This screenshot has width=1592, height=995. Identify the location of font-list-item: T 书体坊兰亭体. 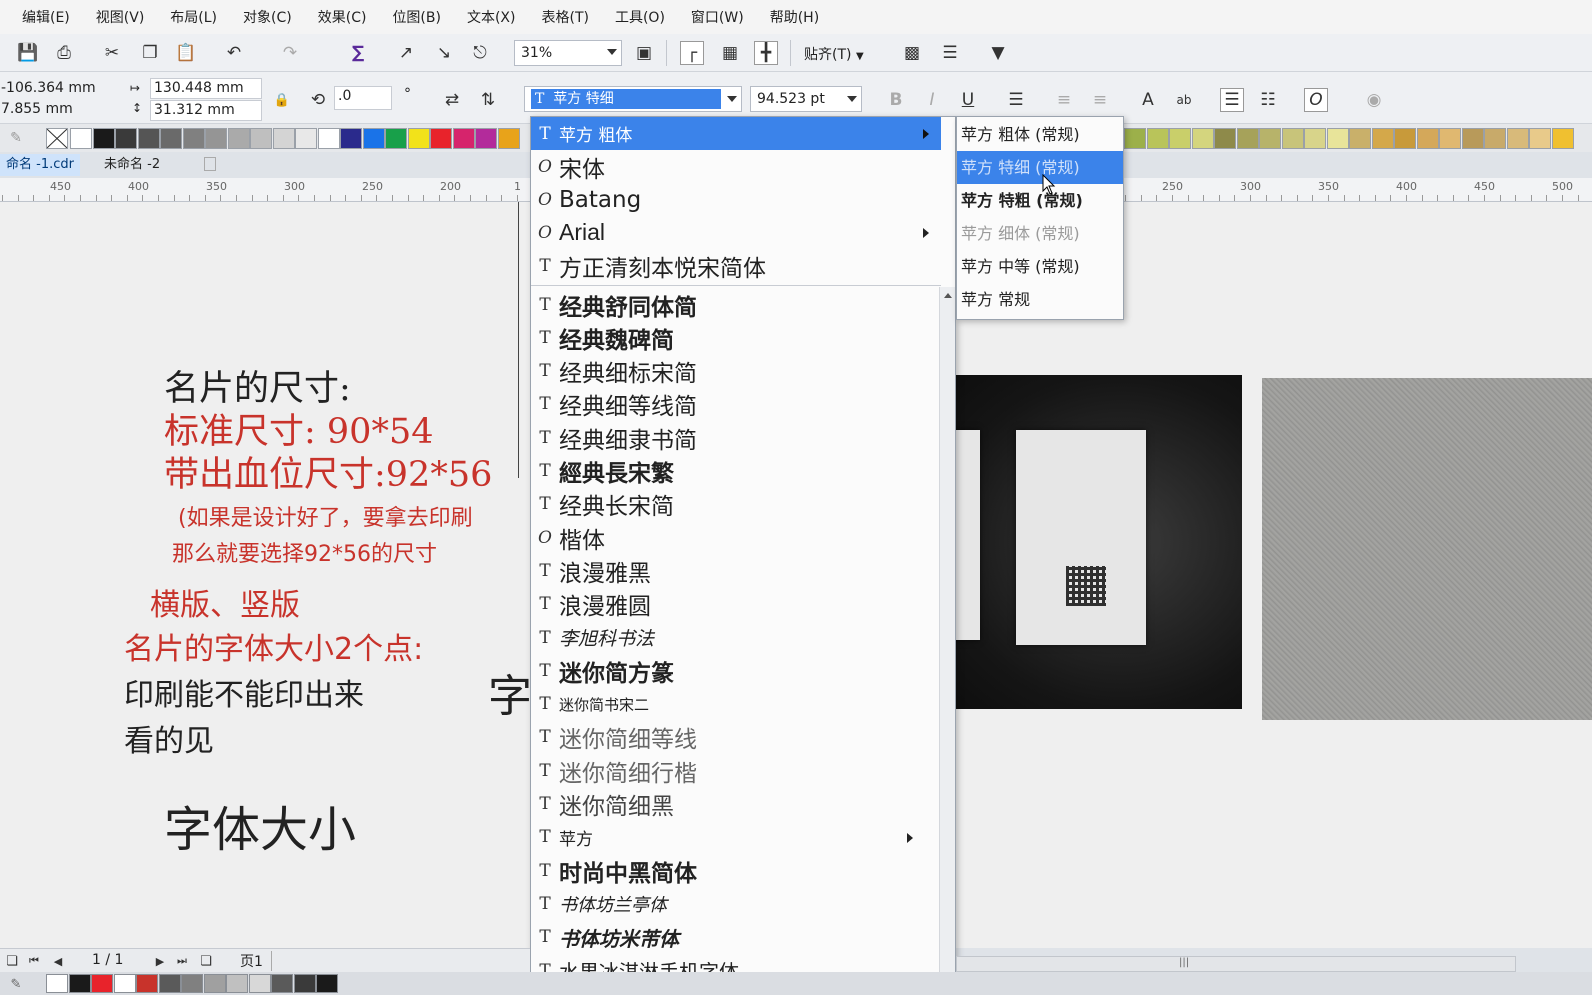
(736, 903).